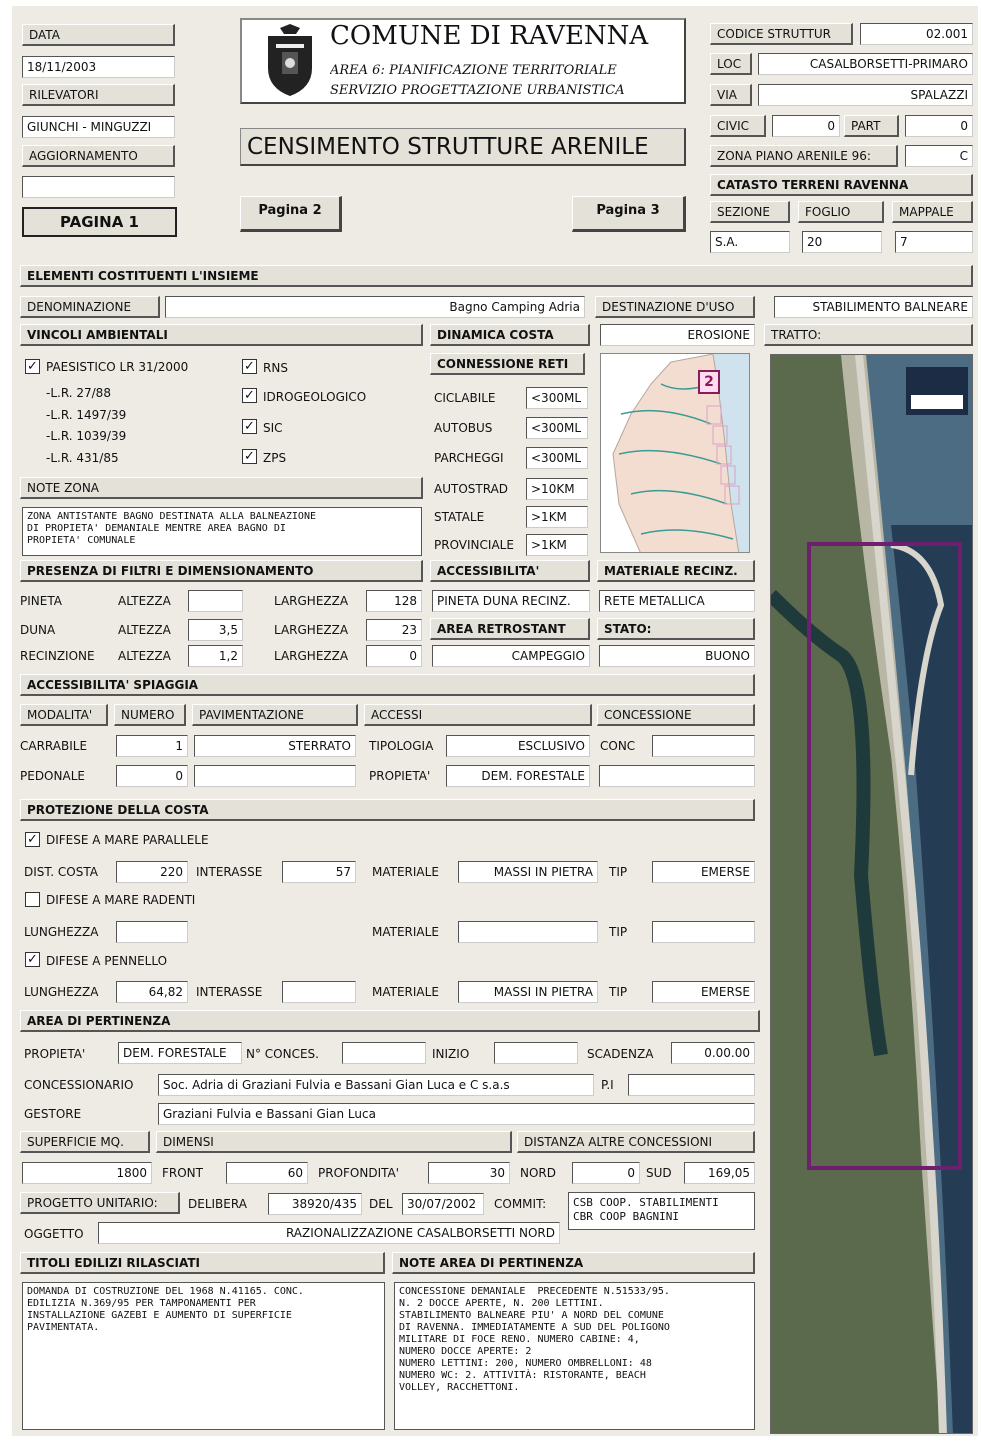 The width and height of the screenshot is (981, 1441). Describe the element at coordinates (456, 1114) in the screenshot. I see `gestore-field: Graziani Fulvia e Bassani Gian Luca` at that location.